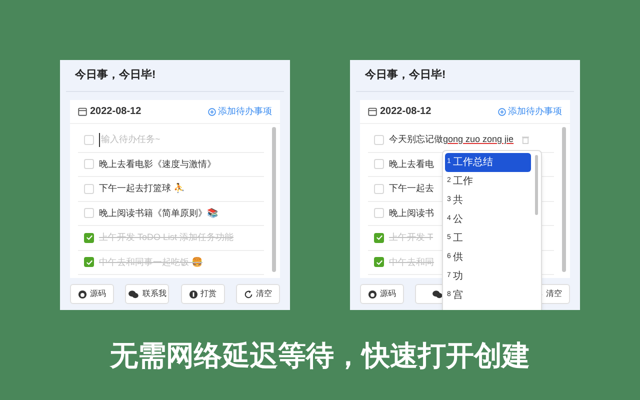  I want to click on todo-text: 中午去和同, so click(411, 262).